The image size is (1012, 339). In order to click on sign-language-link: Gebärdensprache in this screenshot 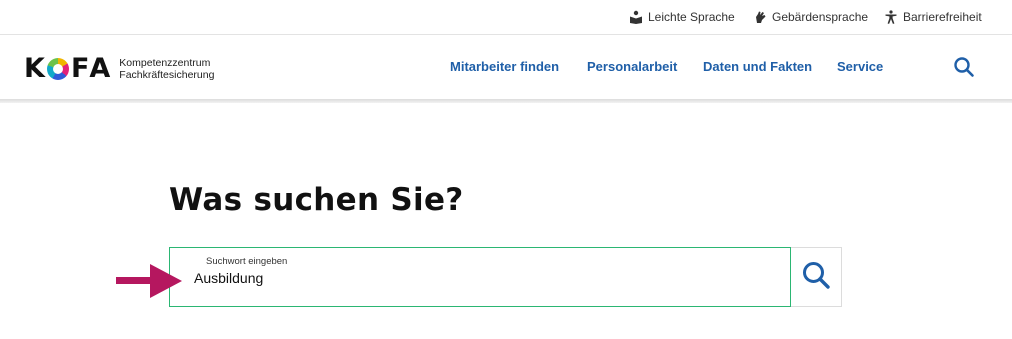, I will do `click(810, 17)`.